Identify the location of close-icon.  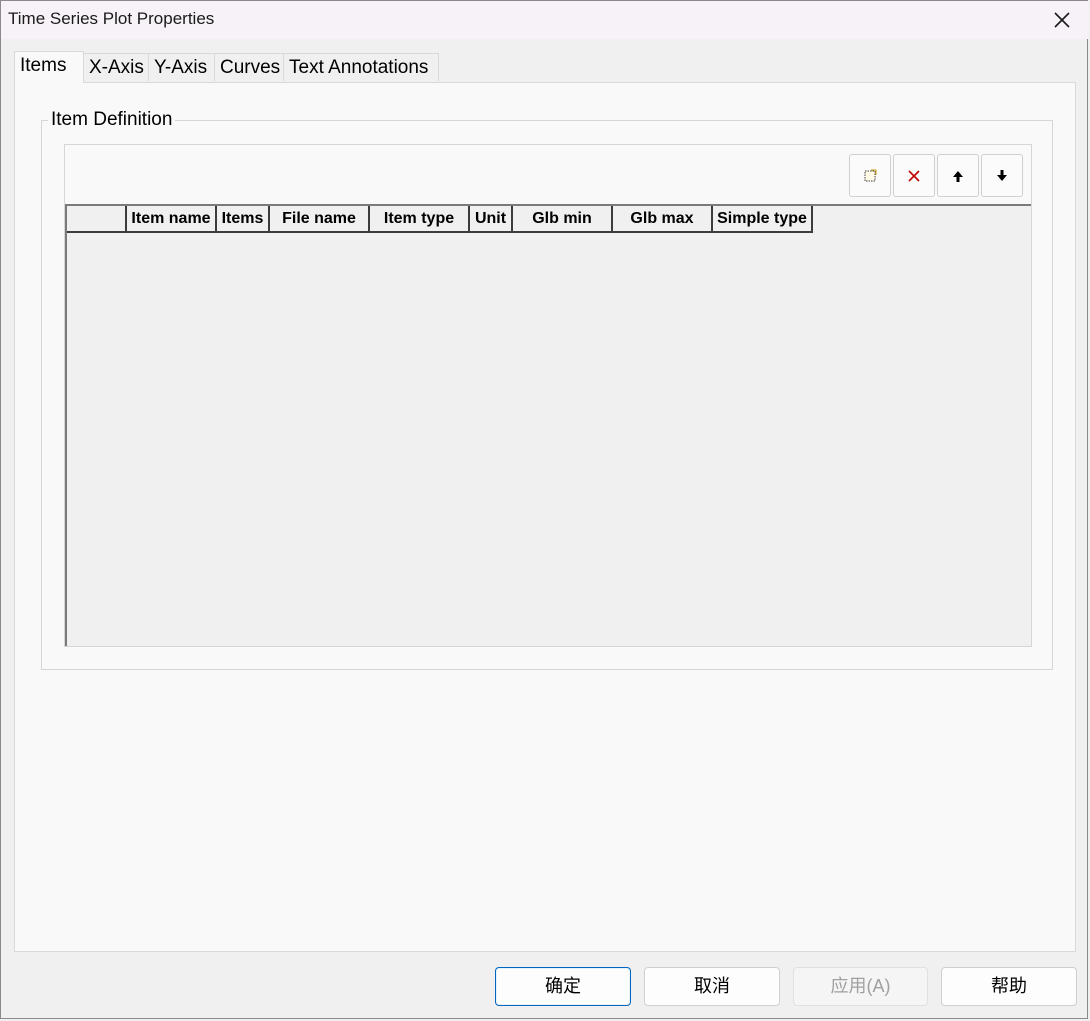
(1062, 20).